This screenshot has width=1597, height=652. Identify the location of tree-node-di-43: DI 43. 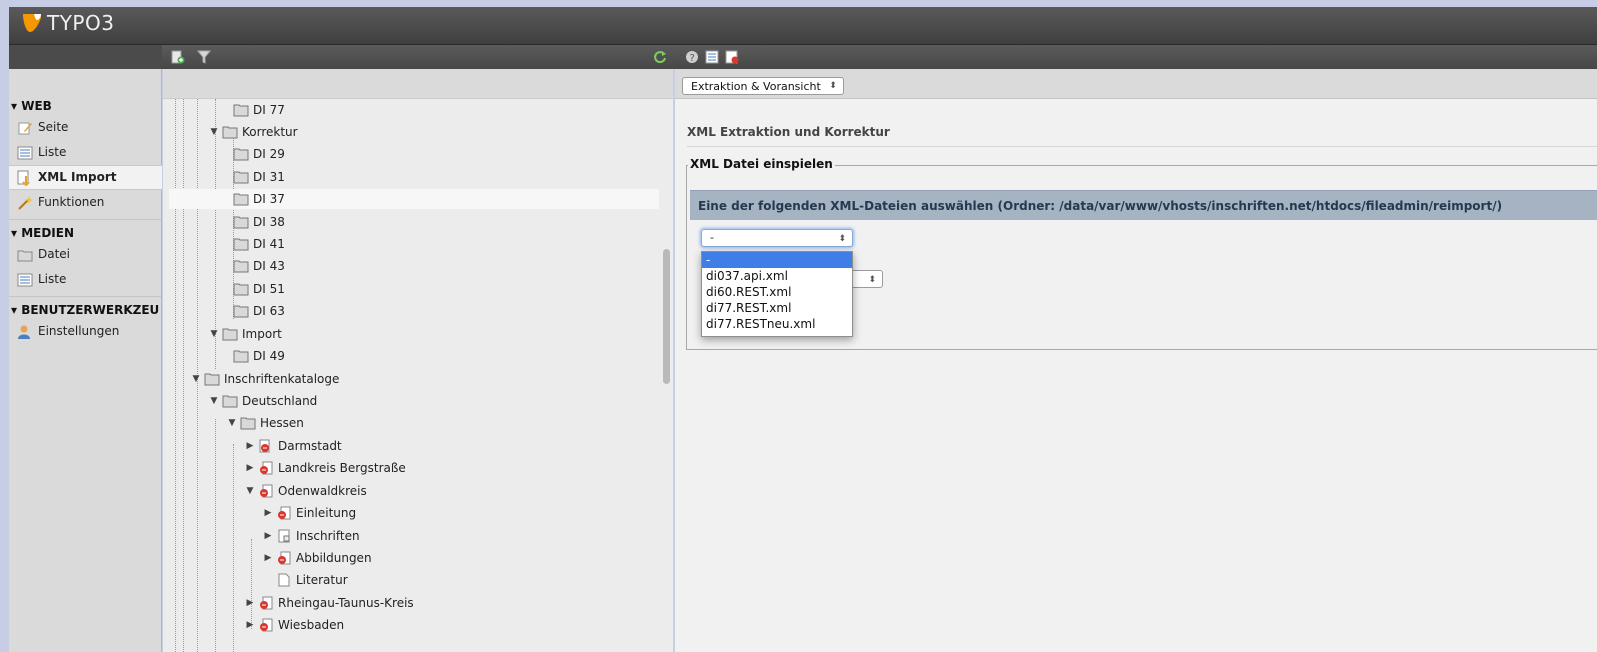
(259, 266).